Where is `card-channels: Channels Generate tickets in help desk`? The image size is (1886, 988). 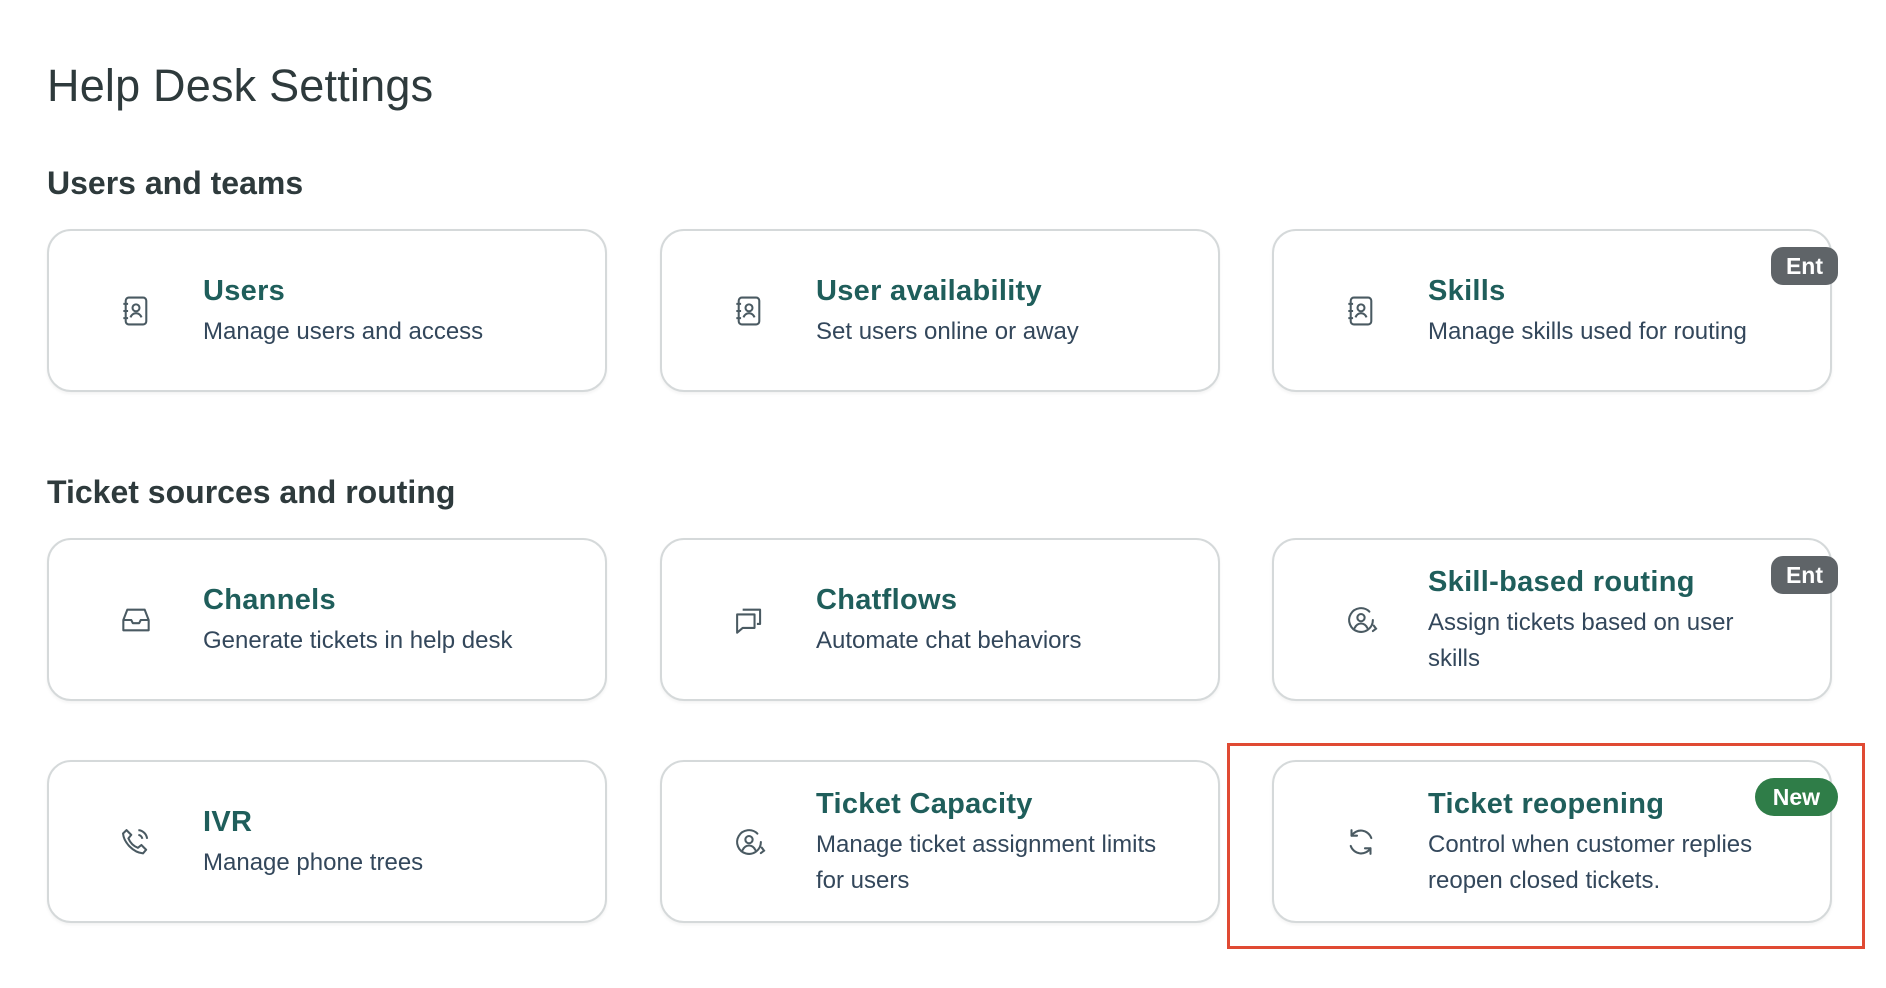
card-channels: Channels Generate tickets in help desk is located at coordinates (327, 619).